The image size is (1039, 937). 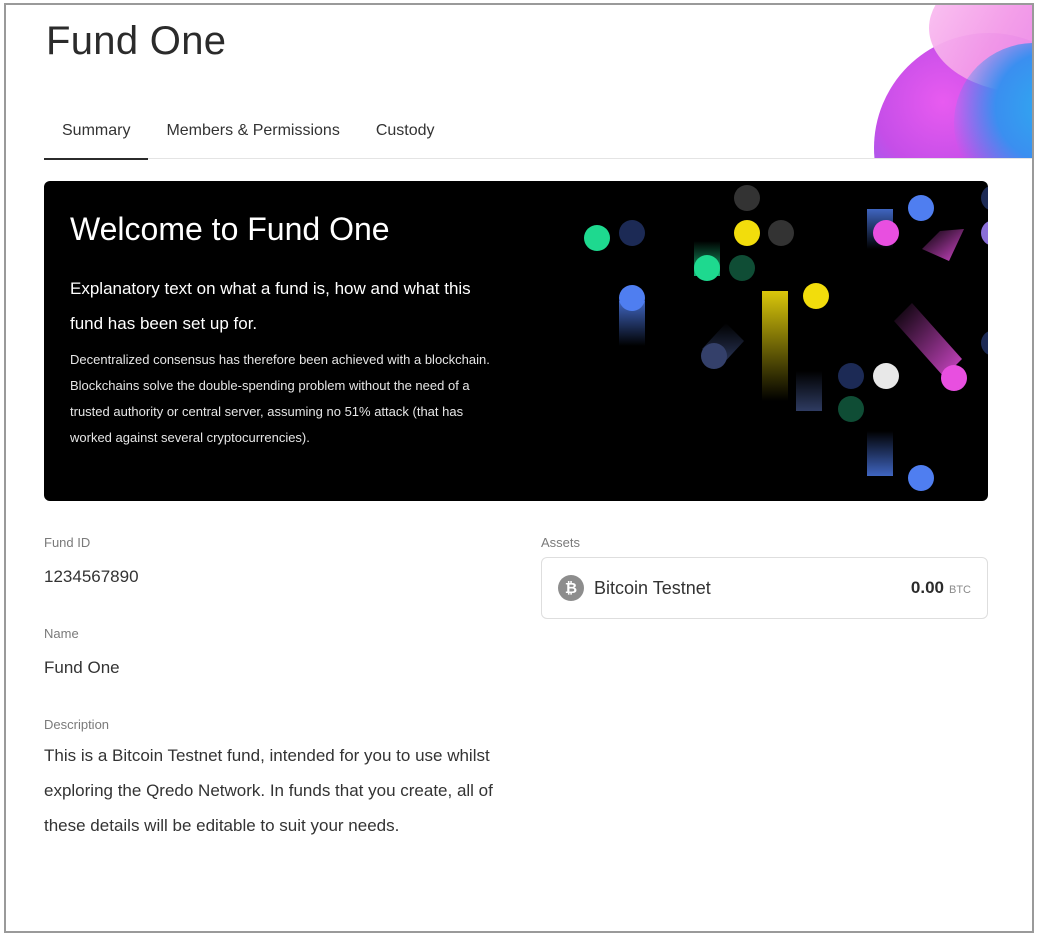 I want to click on name-label: Name, so click(x=61, y=633).